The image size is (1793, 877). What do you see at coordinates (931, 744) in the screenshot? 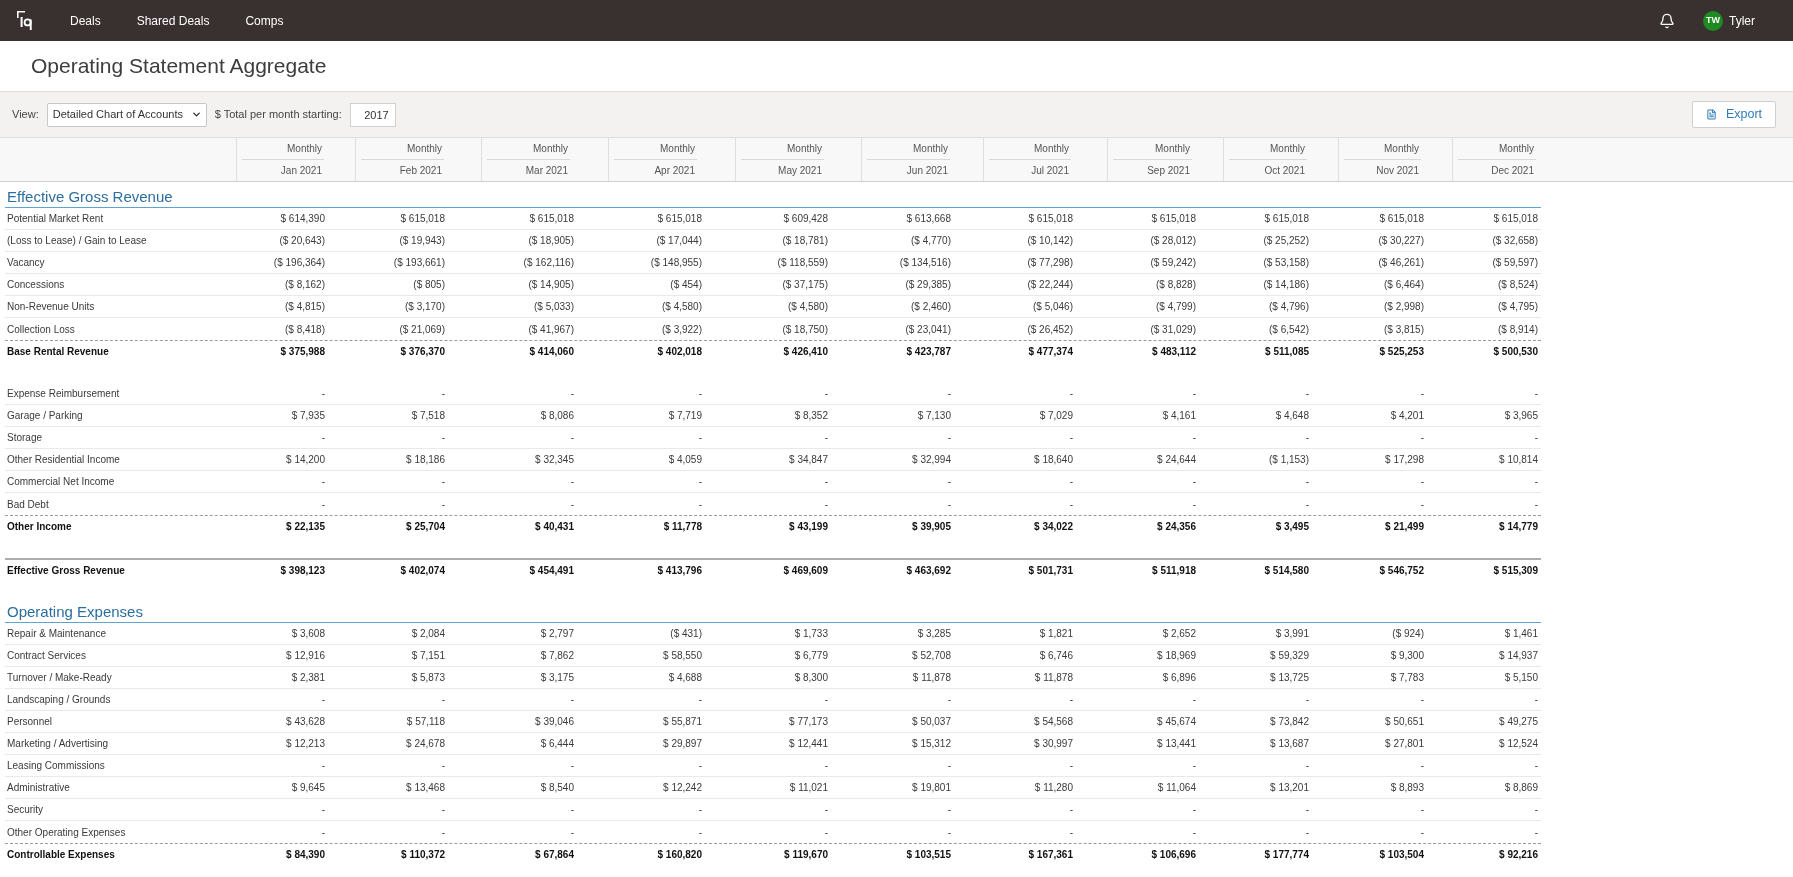
I see `table-cell-text: $ 15,312` at bounding box center [931, 744].